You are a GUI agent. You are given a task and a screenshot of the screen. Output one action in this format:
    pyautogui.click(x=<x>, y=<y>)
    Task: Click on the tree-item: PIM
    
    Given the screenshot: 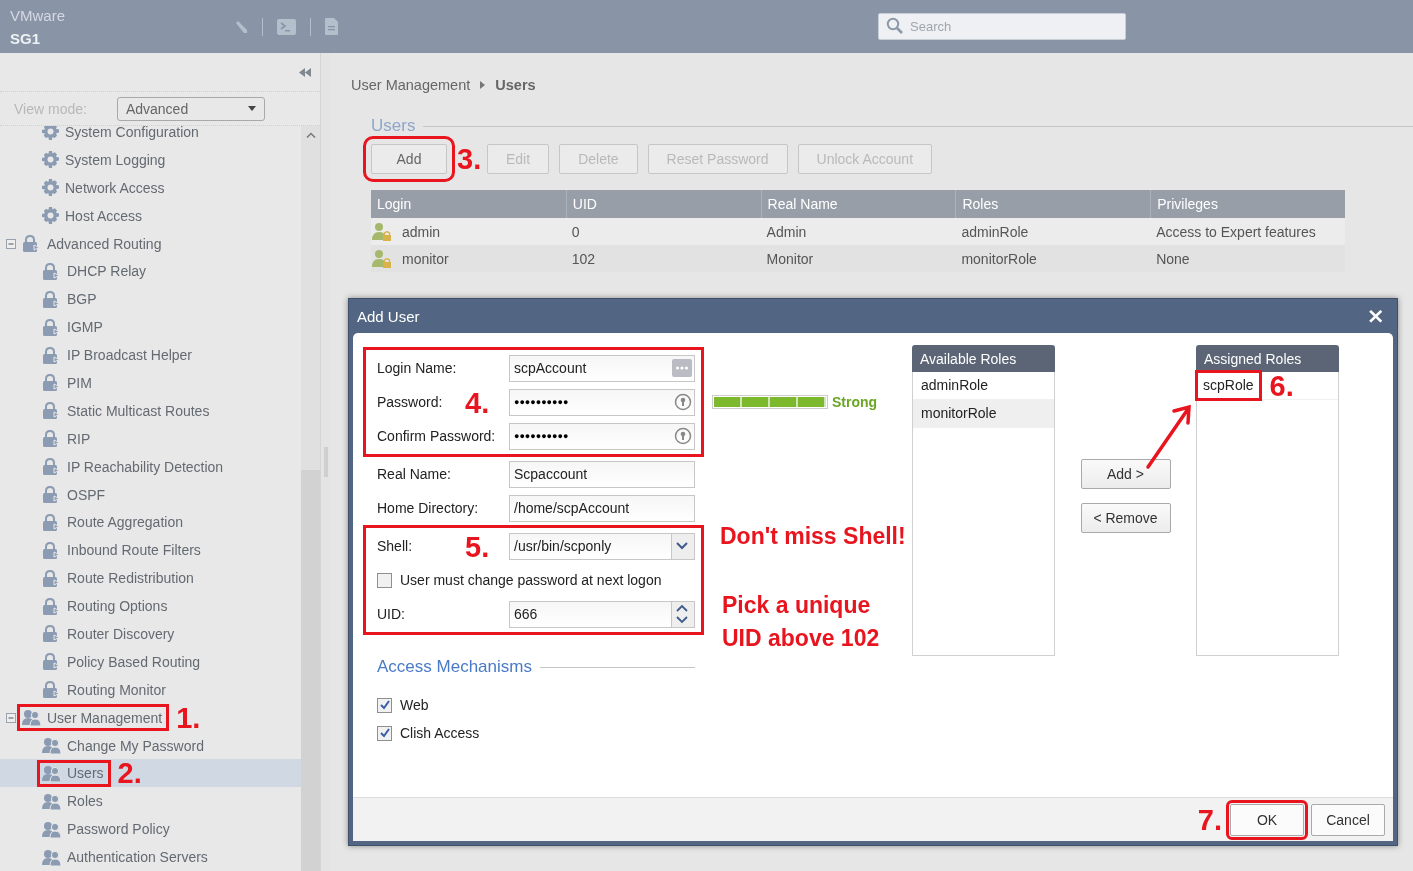 What is the action you would take?
    pyautogui.click(x=150, y=383)
    